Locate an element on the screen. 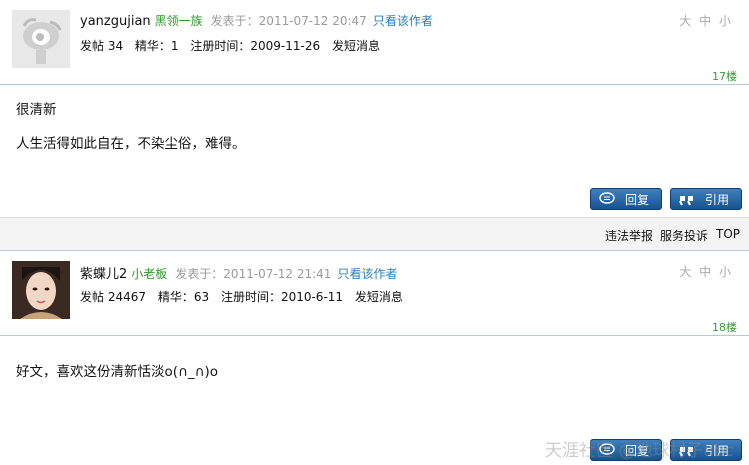 The width and height of the screenshot is (749, 465). digest-count: 精华：63 is located at coordinates (183, 297).